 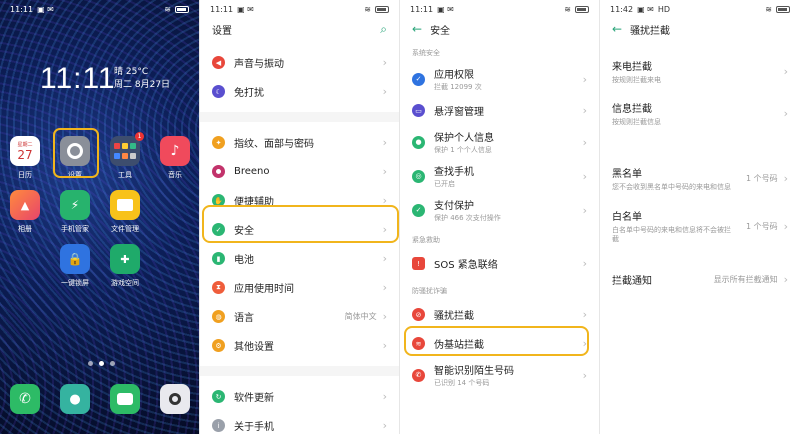 What do you see at coordinates (499, 79) in the screenshot?
I see `security-item-app-permission: ✓ 应用权限 拦截 12099 次 ›` at bounding box center [499, 79].